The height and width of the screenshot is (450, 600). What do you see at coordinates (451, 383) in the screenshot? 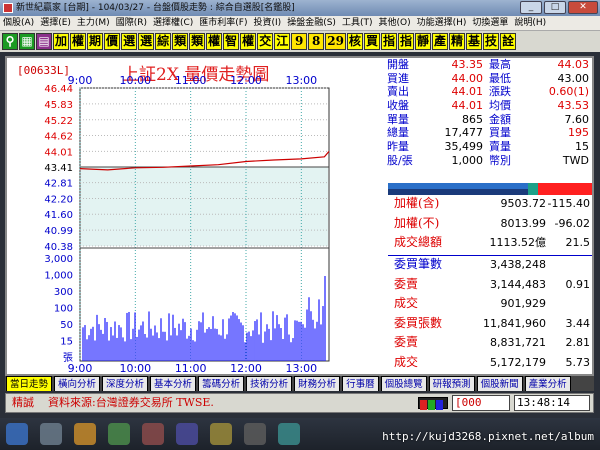
I see `tab-9: 研報預測` at bounding box center [451, 383].